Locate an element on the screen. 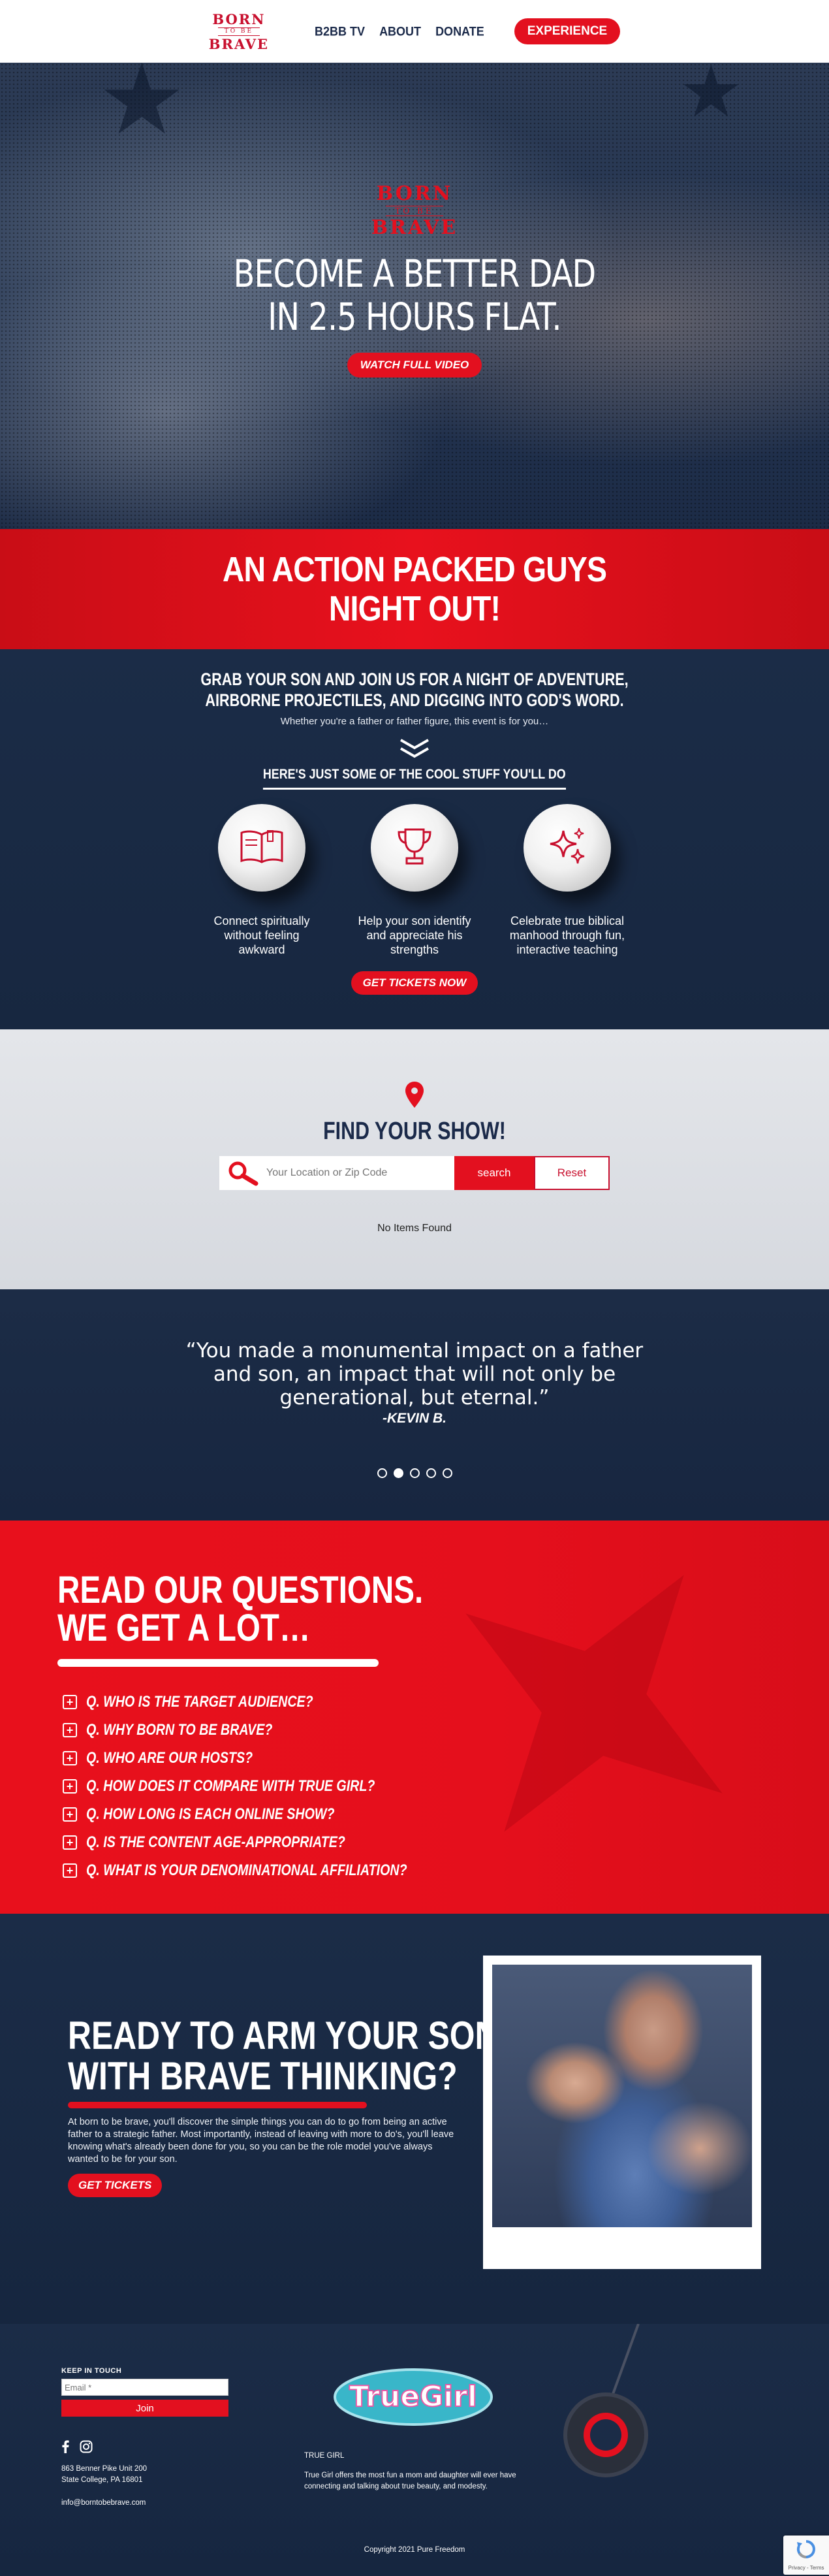 Image resolution: width=829 pixels, height=2576 pixels. faq-question: Q. WHO IS THE TARGET AUDIENCE? is located at coordinates (199, 1701).